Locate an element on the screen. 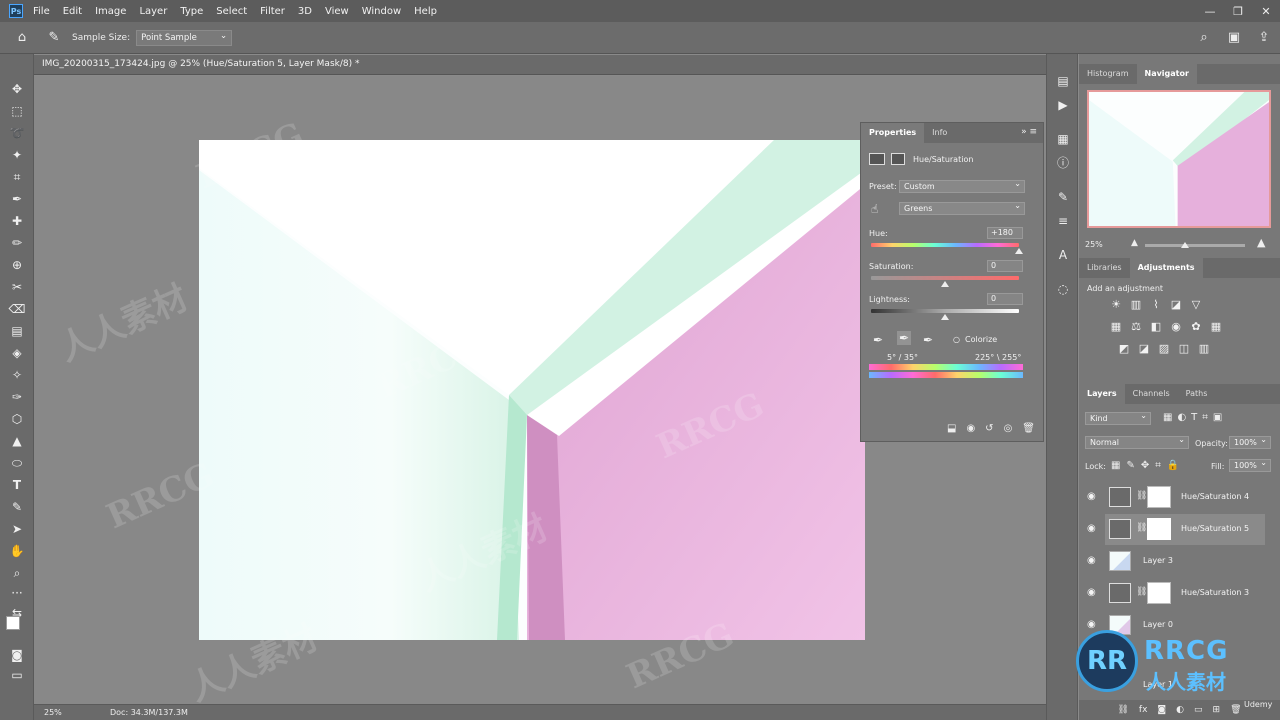 The image size is (1280, 720). targeted-adjustment-icon: ☝ is located at coordinates (874, 209).